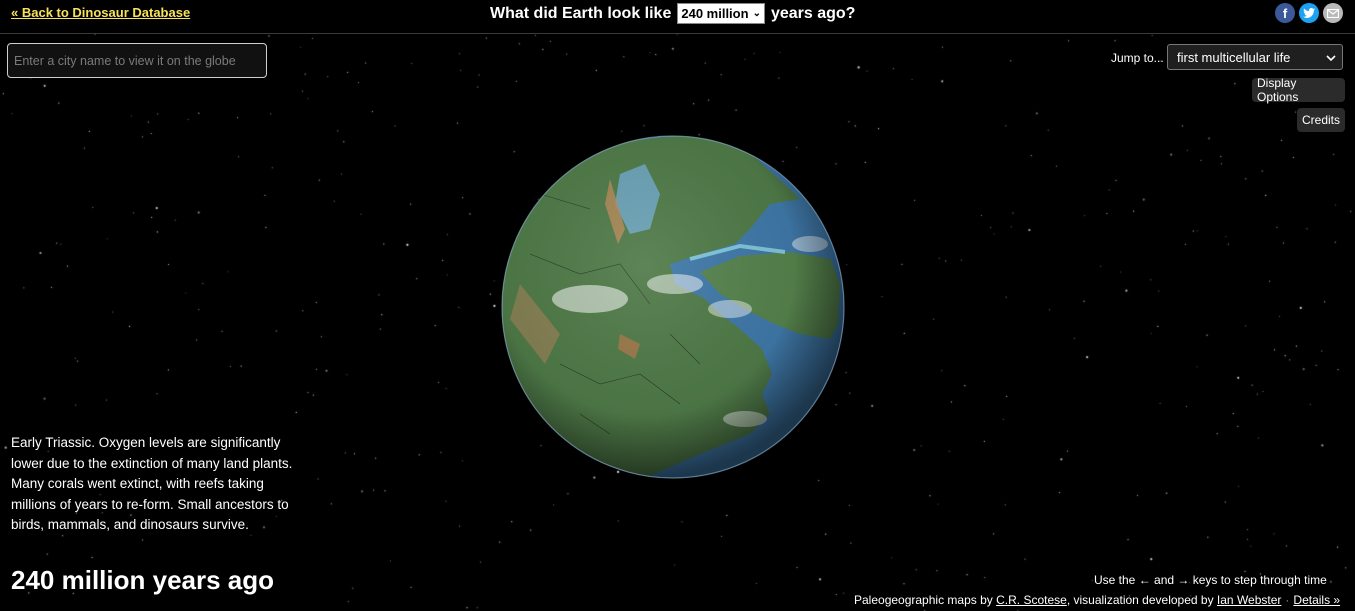  What do you see at coordinates (813, 13) in the screenshot?
I see `headline-suffix: years ago?` at bounding box center [813, 13].